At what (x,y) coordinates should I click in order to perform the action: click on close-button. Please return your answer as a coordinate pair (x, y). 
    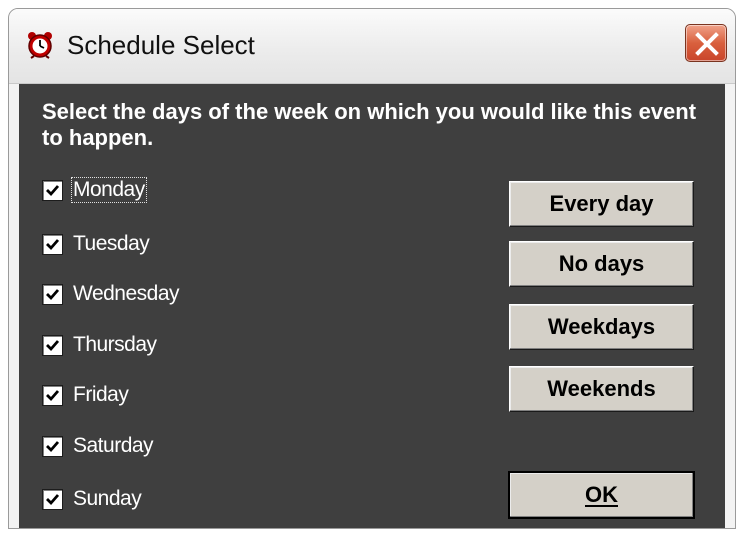
    Looking at the image, I should click on (706, 43).